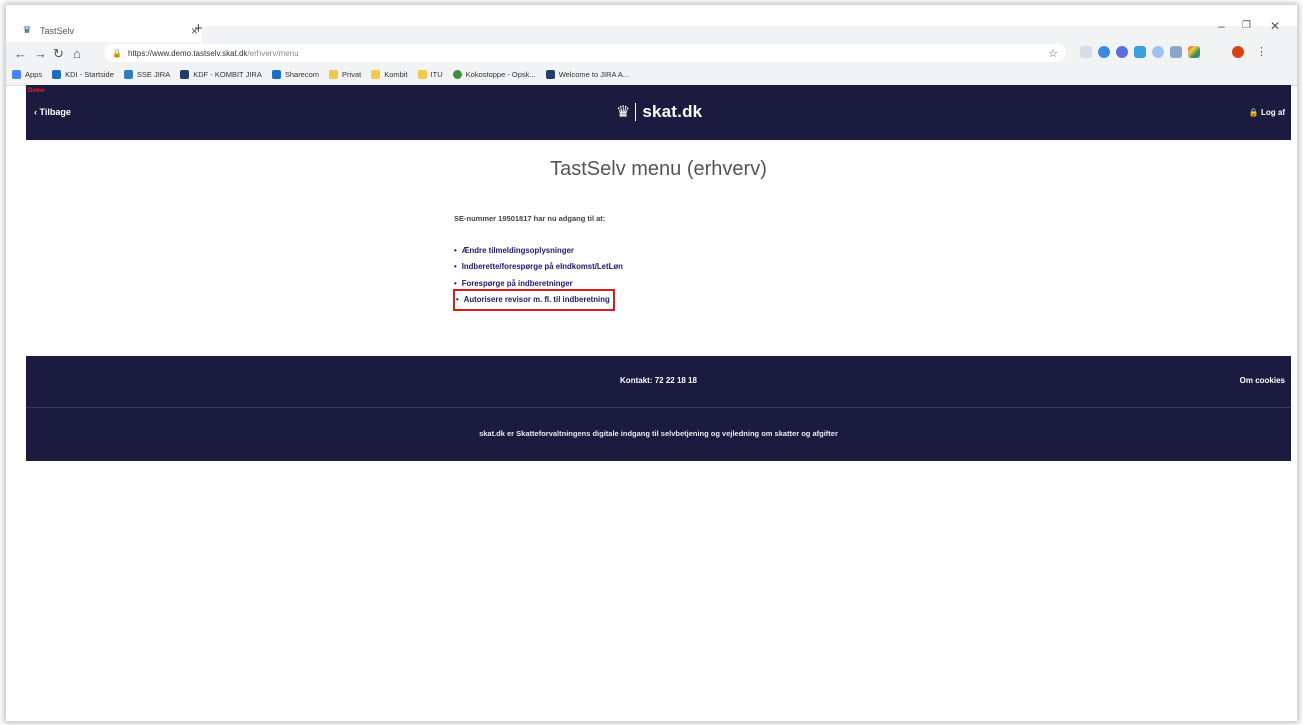  What do you see at coordinates (396, 74) in the screenshot?
I see `bookmark-label: Kombit` at bounding box center [396, 74].